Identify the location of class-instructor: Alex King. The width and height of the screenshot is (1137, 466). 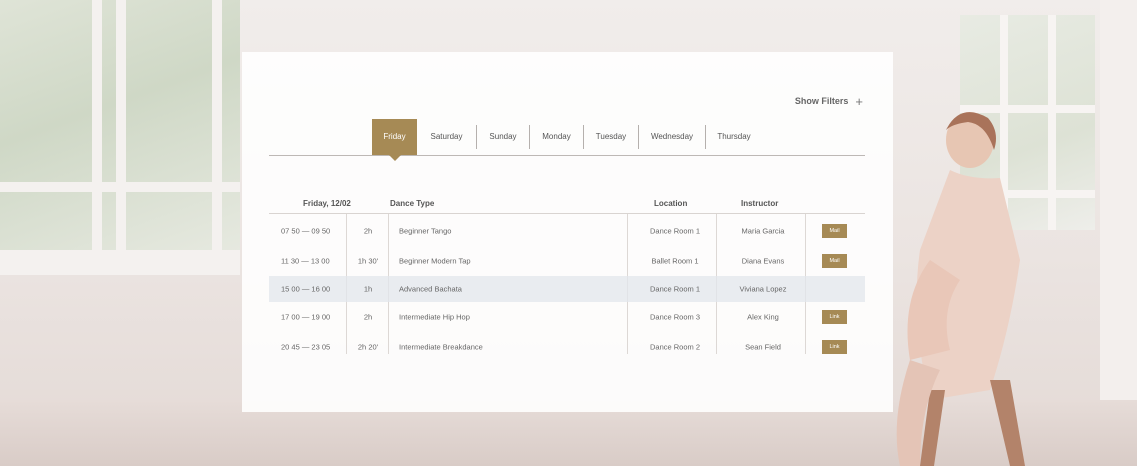
(763, 317).